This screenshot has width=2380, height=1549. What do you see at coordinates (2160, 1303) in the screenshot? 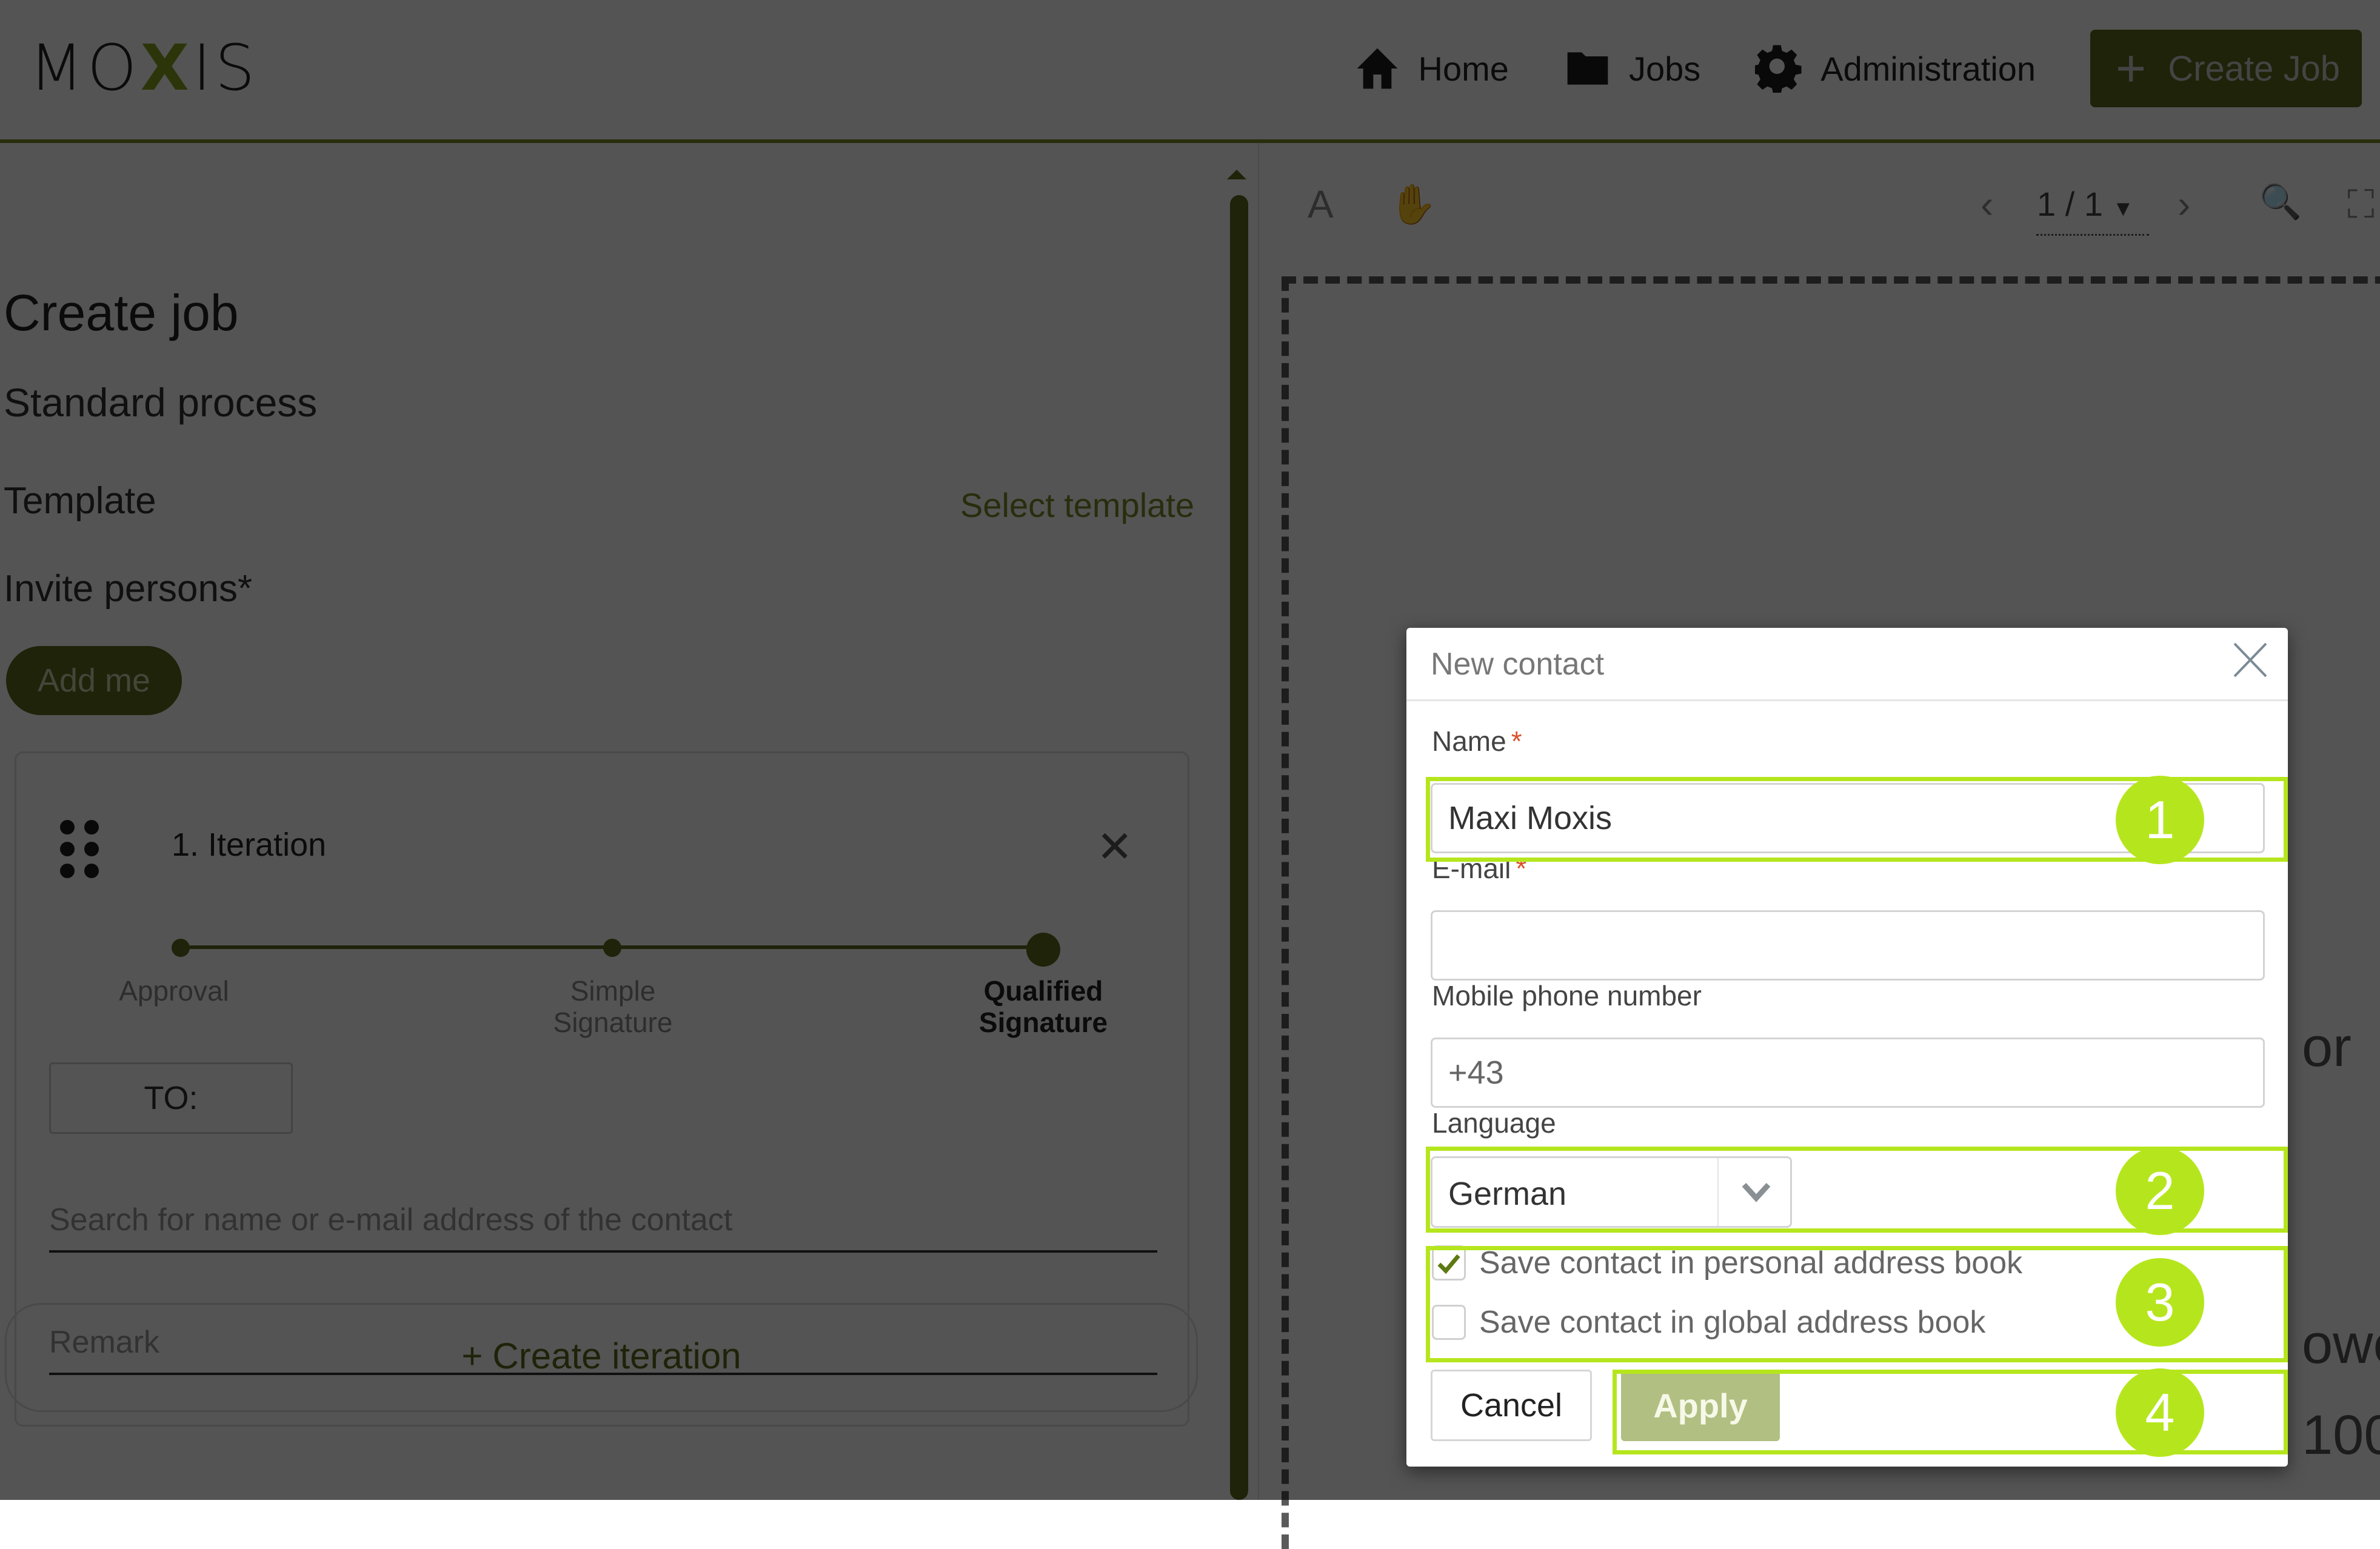
I see `callout-badge-3: 3` at bounding box center [2160, 1303].